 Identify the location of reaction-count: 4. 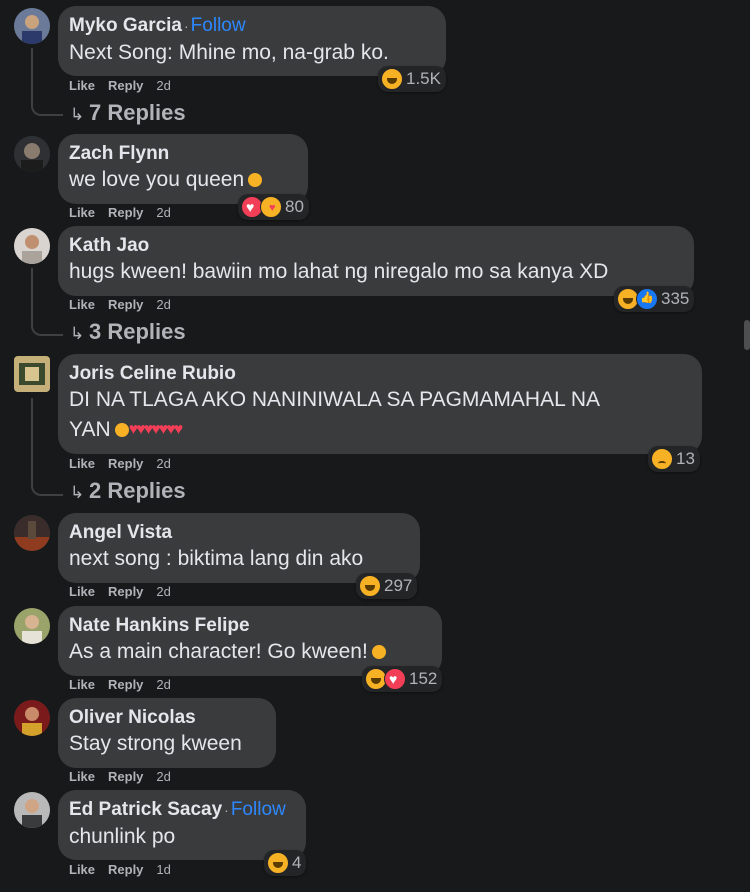
(297, 862).